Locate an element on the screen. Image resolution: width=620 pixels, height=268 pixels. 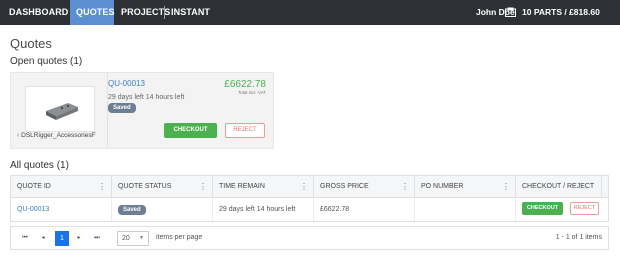
part-thumbnail is located at coordinates (60, 109).